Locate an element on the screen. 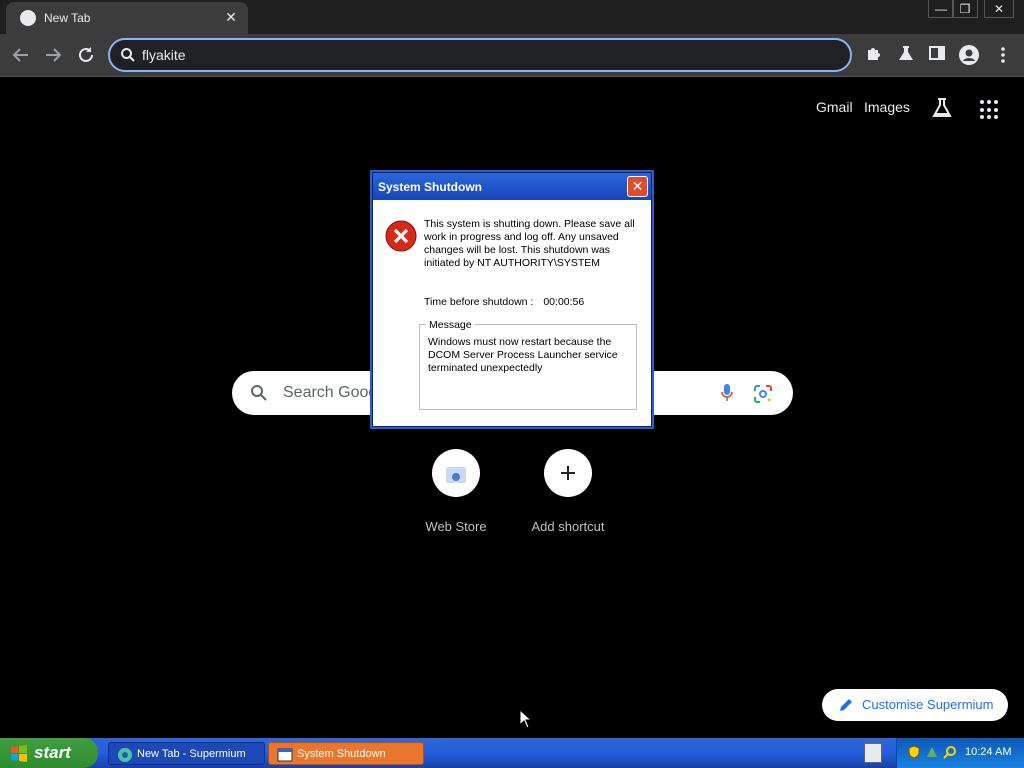 This screenshot has width=1024, height=768. extensions-button is located at coordinates (874, 55).